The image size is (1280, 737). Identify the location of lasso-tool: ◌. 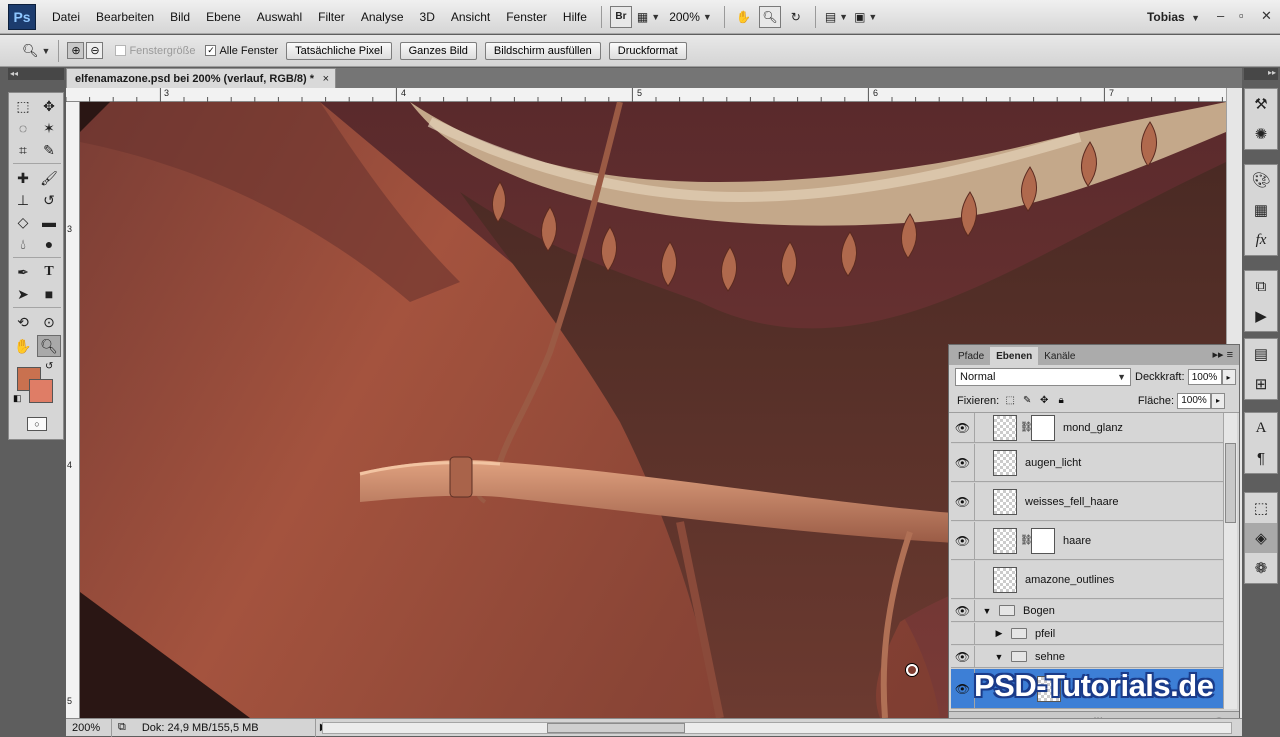
(23, 128).